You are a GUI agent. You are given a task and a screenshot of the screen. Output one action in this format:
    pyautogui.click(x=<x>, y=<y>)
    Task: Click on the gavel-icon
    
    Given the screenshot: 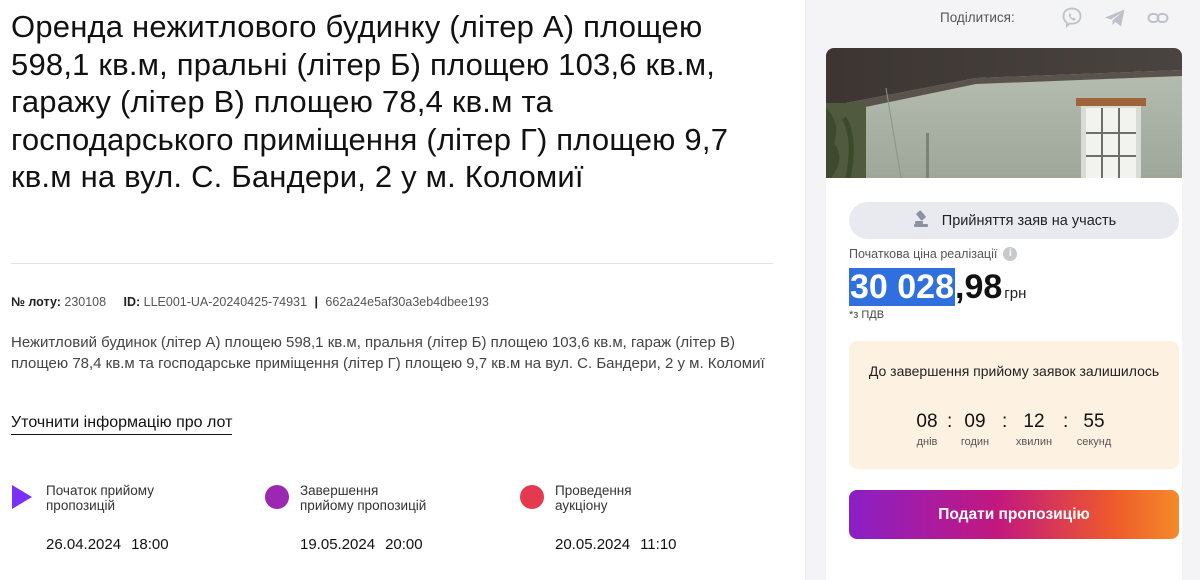 What is the action you would take?
    pyautogui.click(x=921, y=221)
    